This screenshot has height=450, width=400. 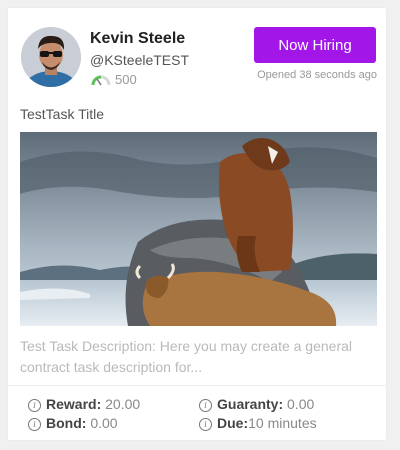 I want to click on guaranty-field: i Guaranty: 0.00, so click(x=256, y=404).